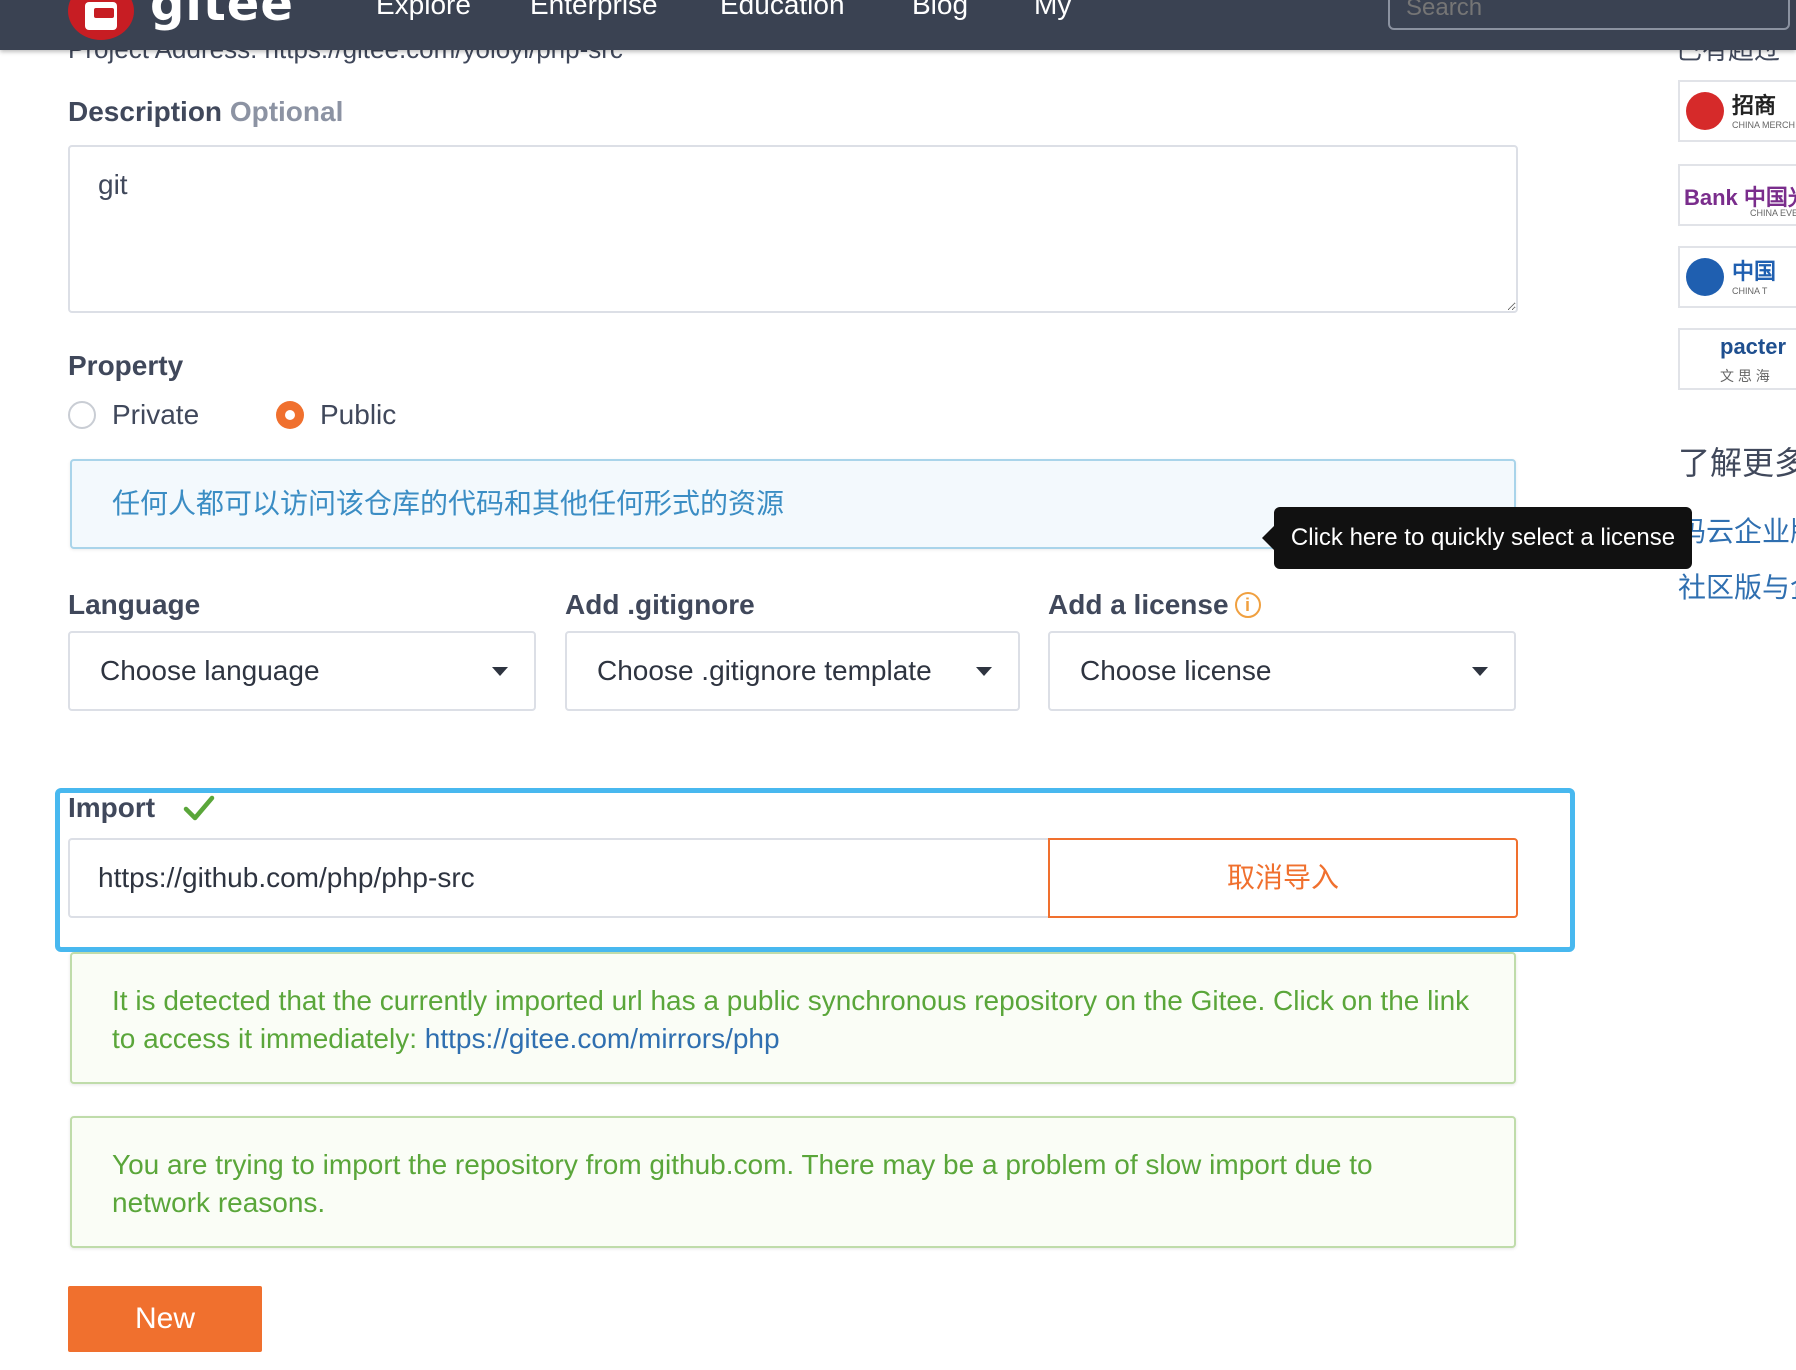  What do you see at coordinates (1754, 271) in the screenshot?
I see `sponsor-text: 中国` at bounding box center [1754, 271].